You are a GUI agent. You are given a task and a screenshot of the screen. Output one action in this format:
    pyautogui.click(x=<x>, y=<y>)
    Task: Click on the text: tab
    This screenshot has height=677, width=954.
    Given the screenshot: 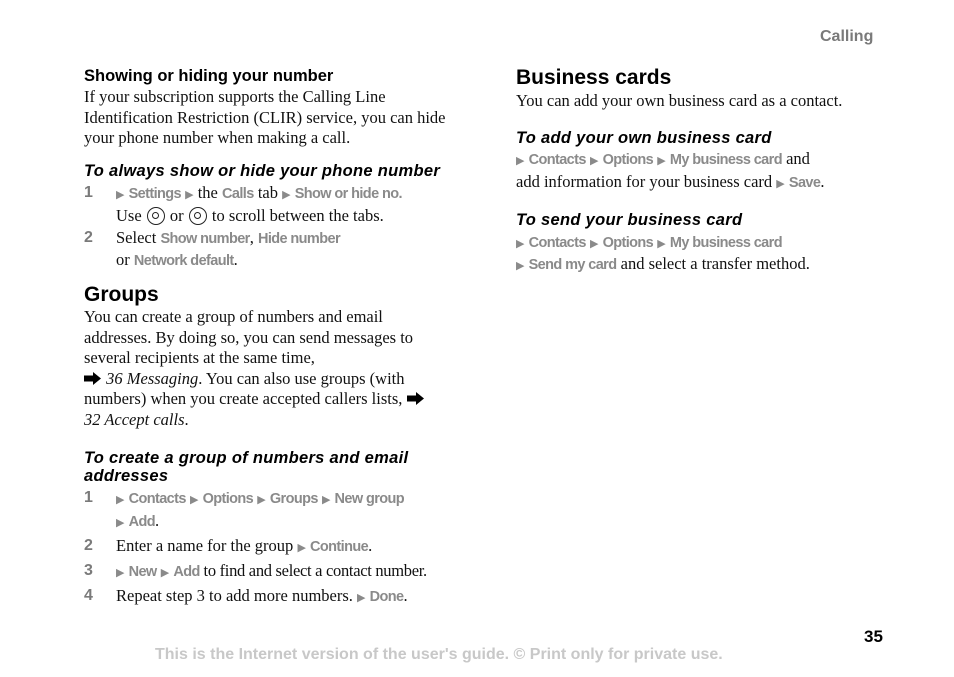 What is the action you would take?
    pyautogui.click(x=268, y=192)
    